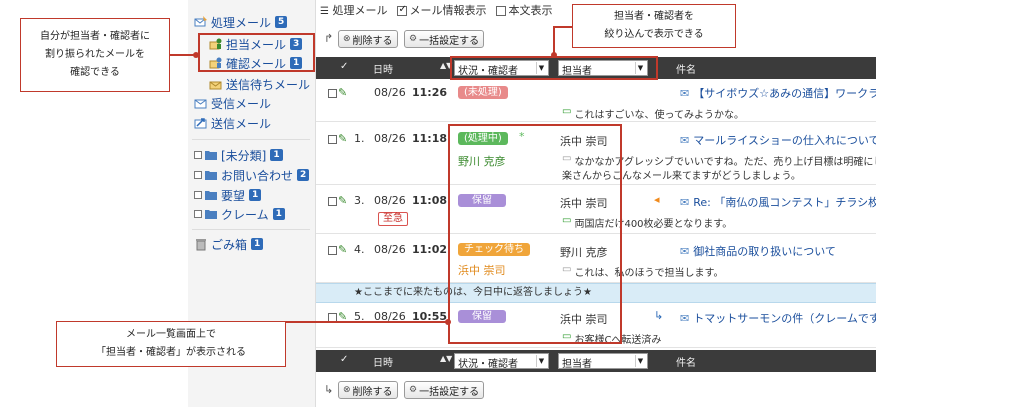 This screenshot has width=1024, height=407. Describe the element at coordinates (758, 251) in the screenshot. I see `mail-subject-link: ✉ 御社商品の取り扱いについて` at that location.